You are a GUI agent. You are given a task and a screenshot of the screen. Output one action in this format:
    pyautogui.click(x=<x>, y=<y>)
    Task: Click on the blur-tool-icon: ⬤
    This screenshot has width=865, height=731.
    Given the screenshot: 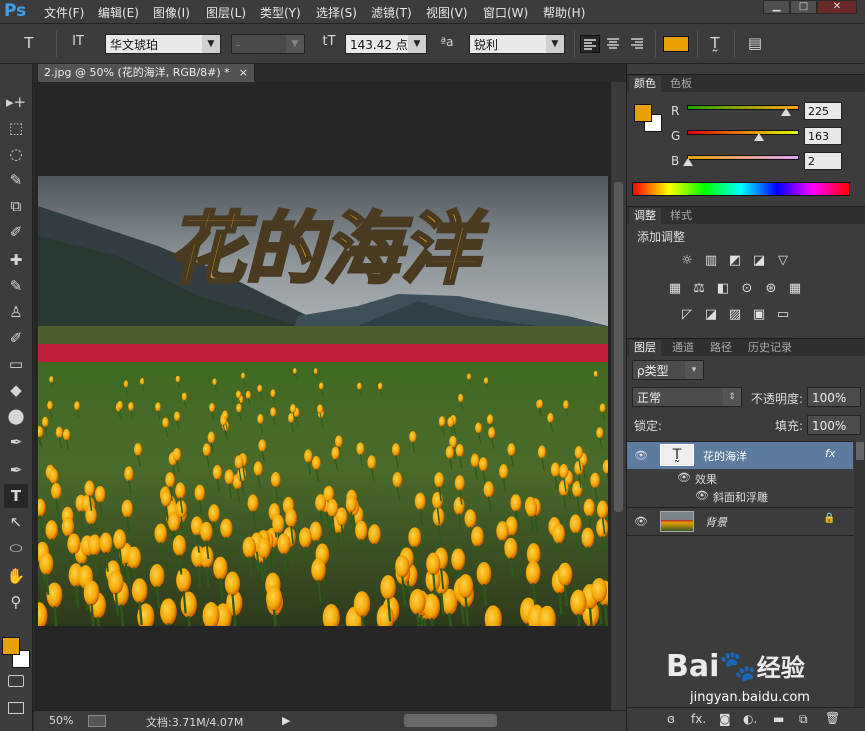 What is the action you would take?
    pyautogui.click(x=16, y=416)
    